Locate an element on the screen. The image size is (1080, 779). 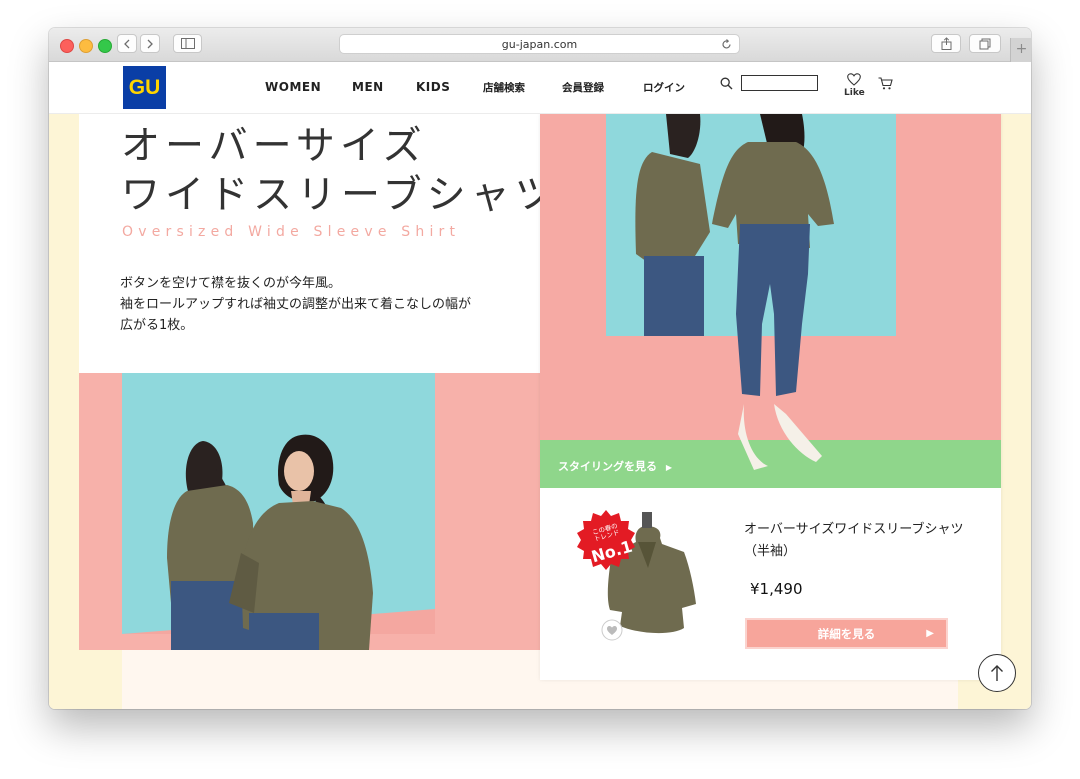
hero-subtitle: Oversized Wide Sleeve Shirt is located at coordinates (291, 232).